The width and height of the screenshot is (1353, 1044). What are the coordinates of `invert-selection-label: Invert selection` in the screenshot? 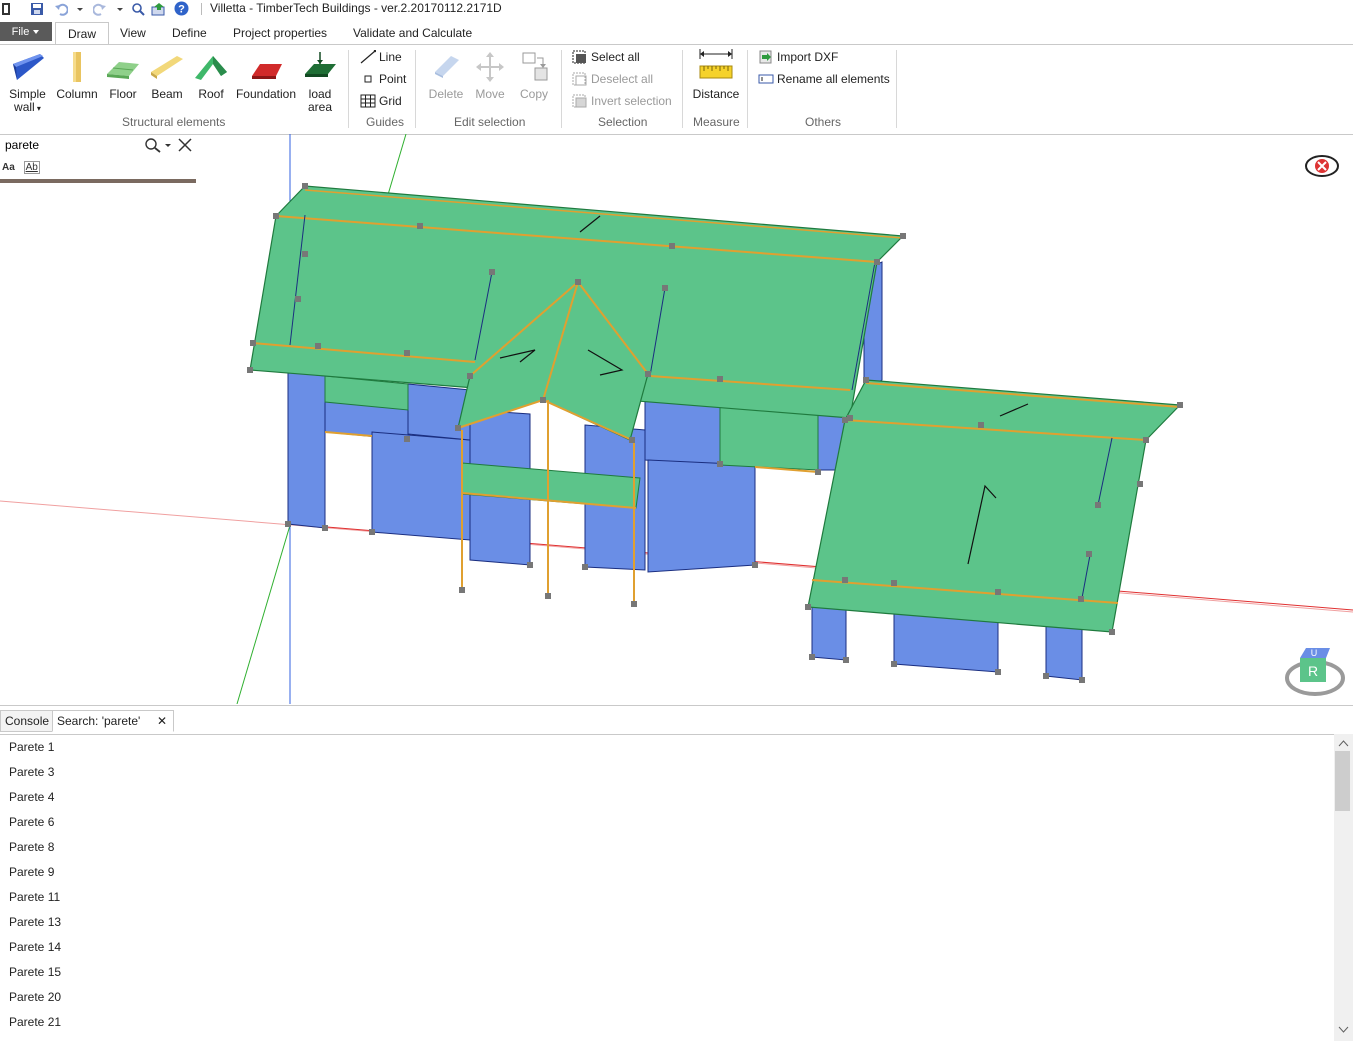 It's located at (631, 101).